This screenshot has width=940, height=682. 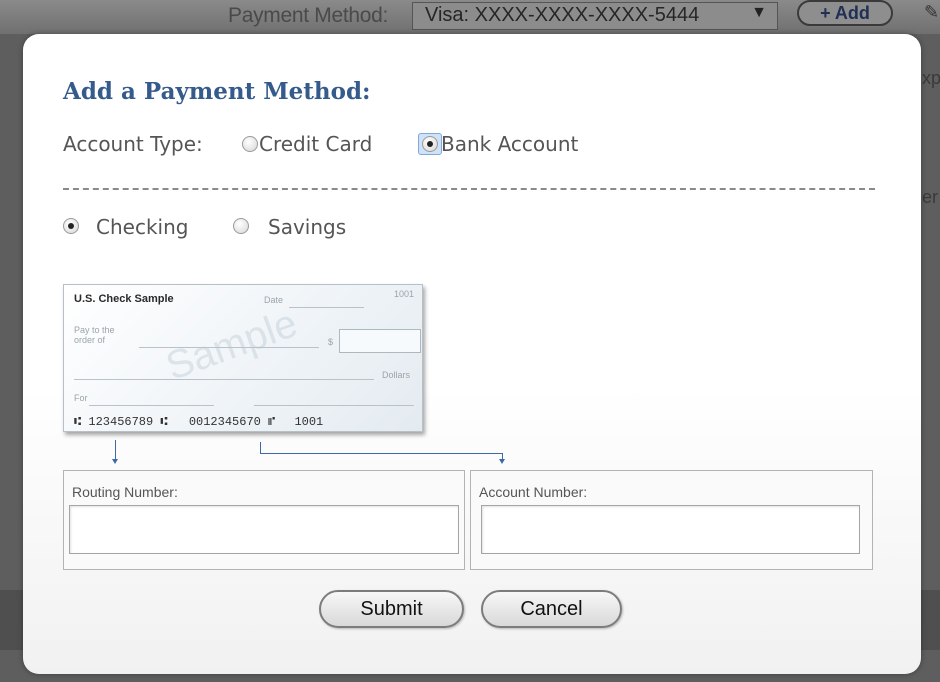 I want to click on check-routing-micr: ⑆ 123456789 ⑆, so click(x=121, y=422).